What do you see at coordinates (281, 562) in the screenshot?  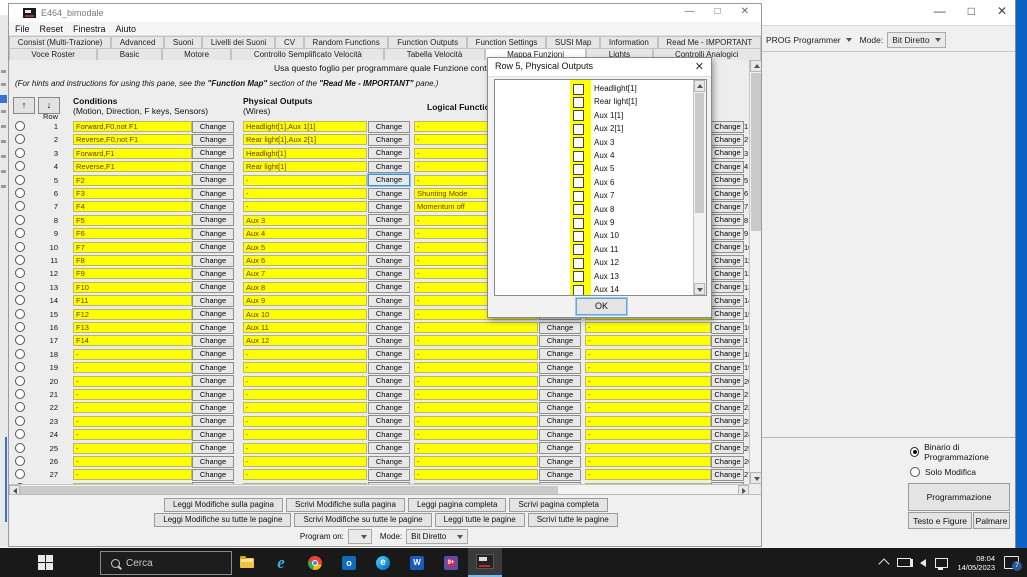 I see `internet-explorer-taskbar-button: e` at bounding box center [281, 562].